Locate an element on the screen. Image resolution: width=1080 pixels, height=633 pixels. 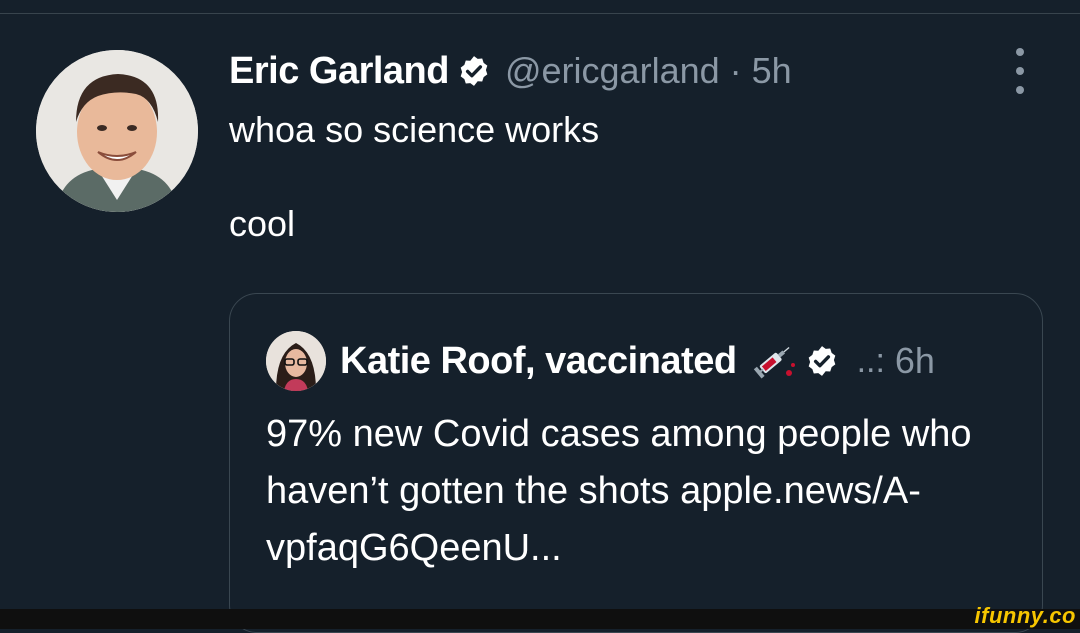
quoted-tweet-header: Katie Roof, vaccinated ..: 6h is located at coordinates (600, 361).